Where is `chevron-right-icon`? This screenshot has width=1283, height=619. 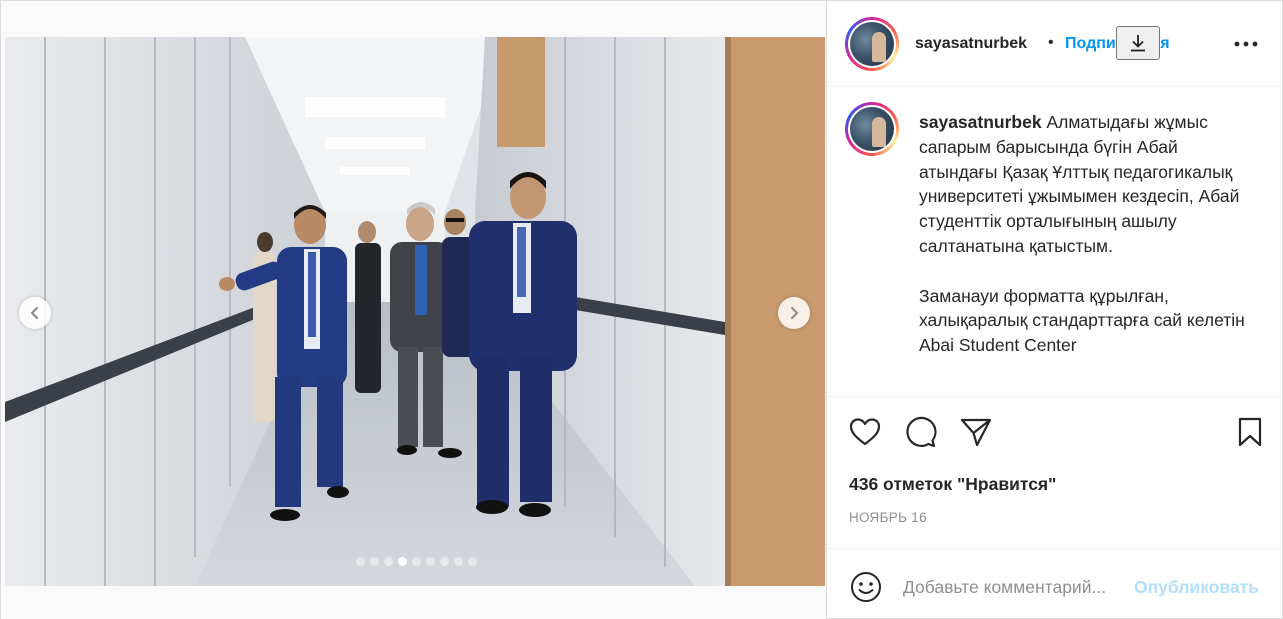 chevron-right-icon is located at coordinates (794, 313).